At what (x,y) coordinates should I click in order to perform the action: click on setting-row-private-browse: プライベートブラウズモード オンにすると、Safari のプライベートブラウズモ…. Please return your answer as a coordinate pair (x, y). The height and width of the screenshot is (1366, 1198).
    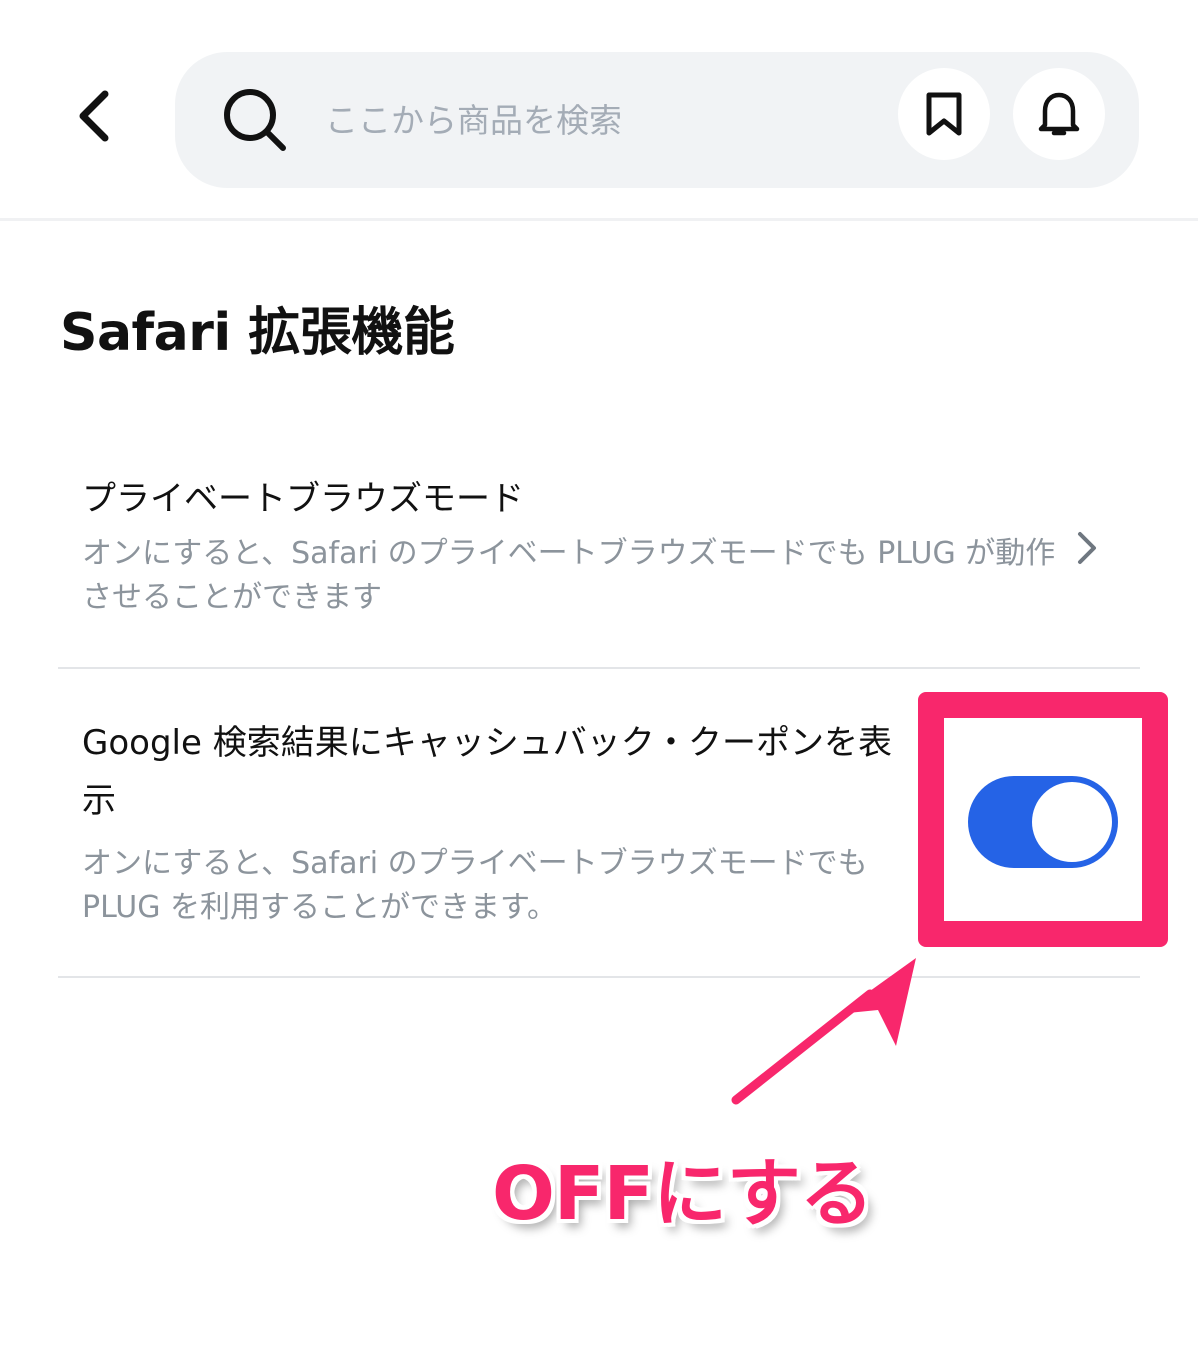
    Looking at the image, I should click on (599, 564).